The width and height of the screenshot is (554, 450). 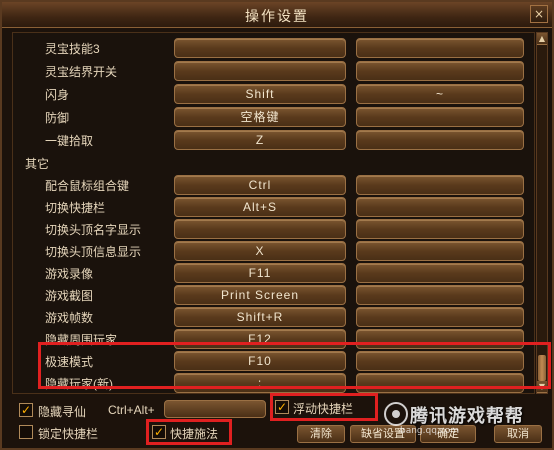 What do you see at coordinates (79, 384) in the screenshot?
I see `keybinding-label: 隐藏玩家(新)` at bounding box center [79, 384].